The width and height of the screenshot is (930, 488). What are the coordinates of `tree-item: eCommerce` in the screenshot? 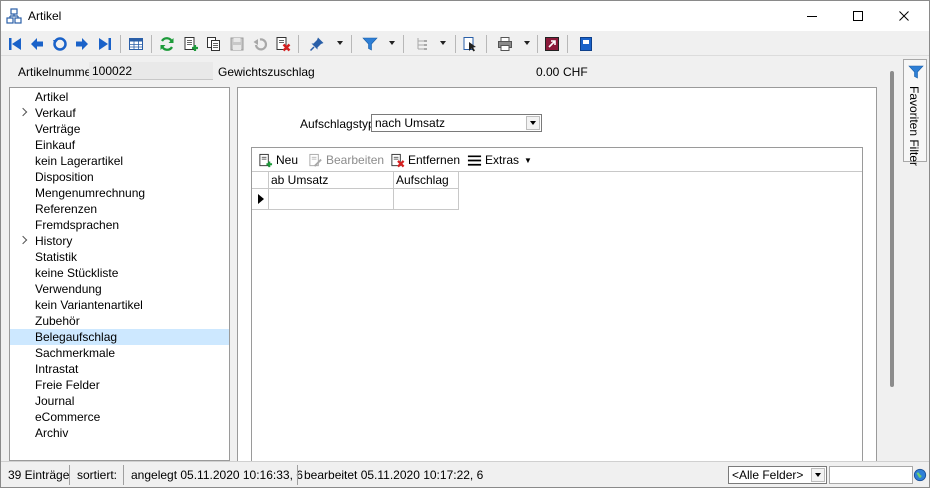 It's located at (119, 417).